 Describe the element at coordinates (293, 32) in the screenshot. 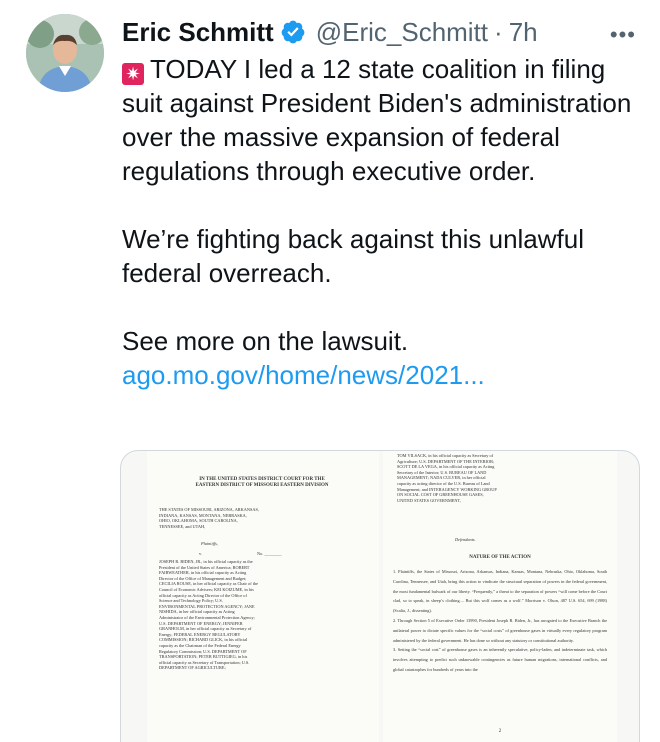

I see `verified-badge-icon` at that location.